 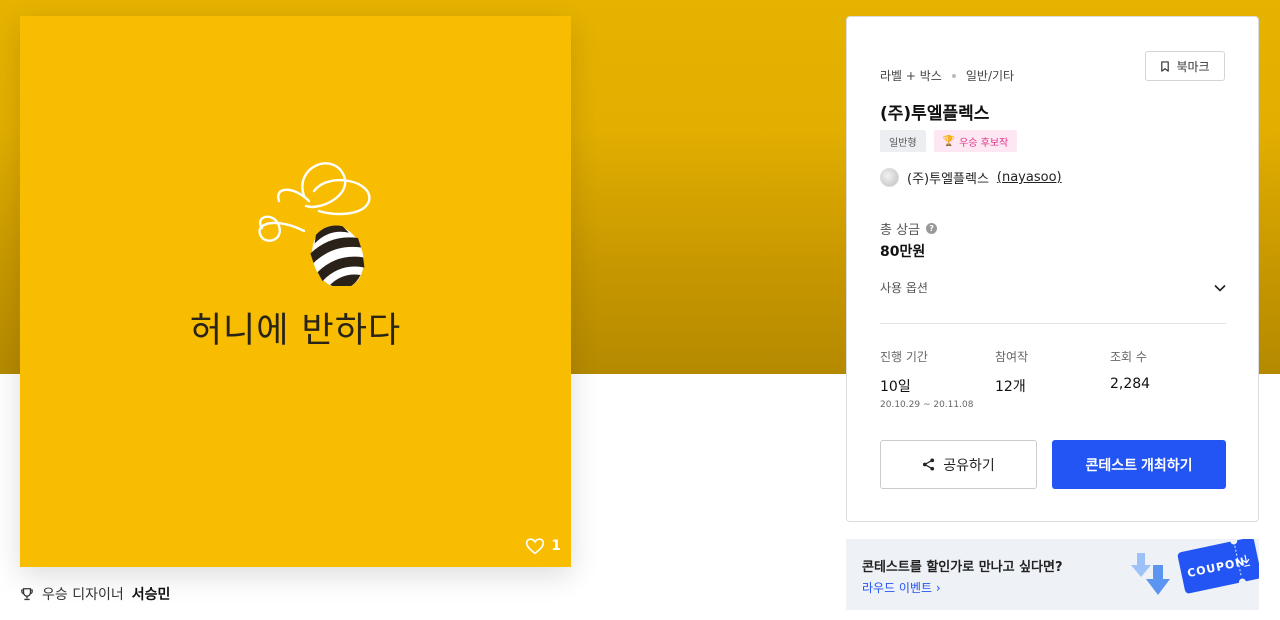 What do you see at coordinates (903, 252) in the screenshot?
I see `prize-value: 80만원` at bounding box center [903, 252].